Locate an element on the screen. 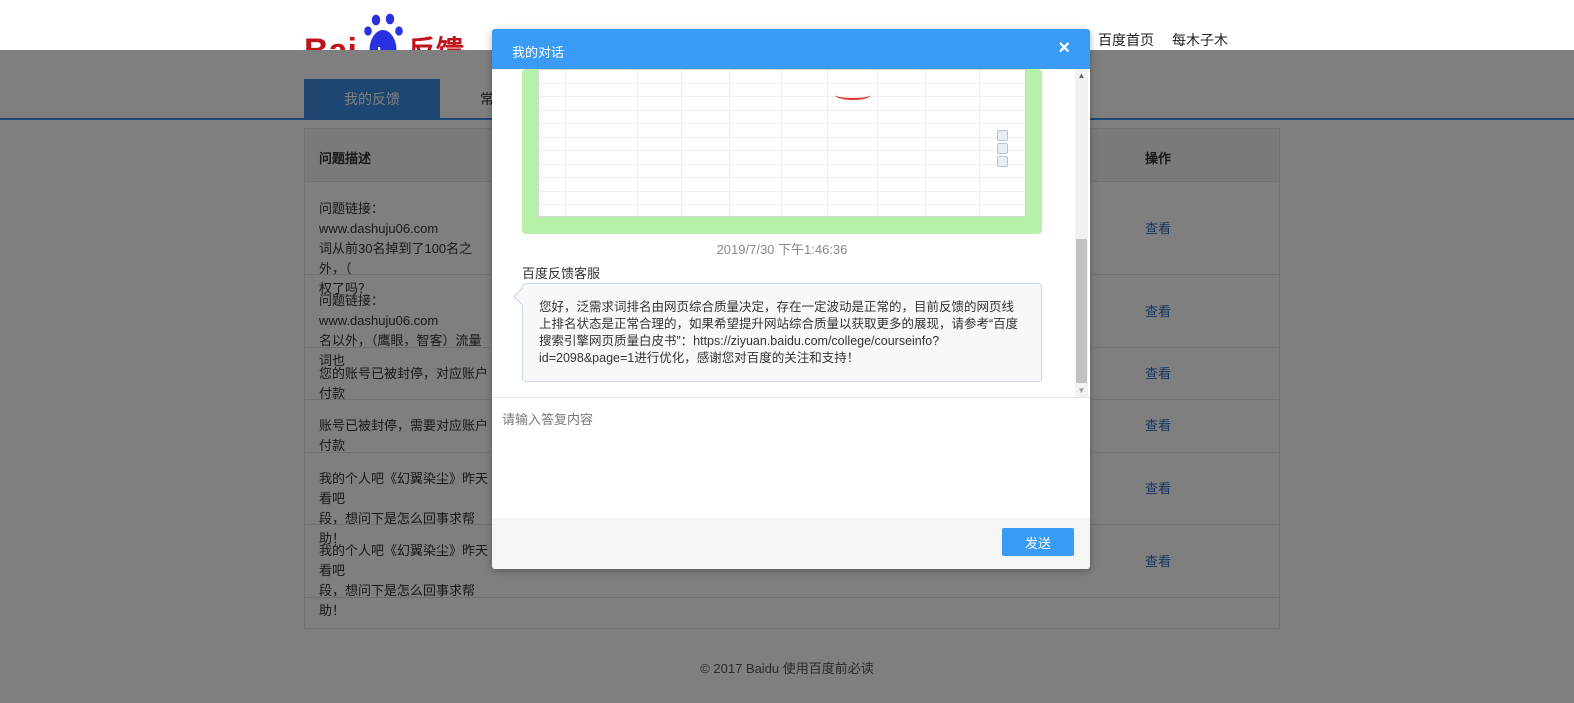  scroll-up-icon: ▲ is located at coordinates (1081, 75).